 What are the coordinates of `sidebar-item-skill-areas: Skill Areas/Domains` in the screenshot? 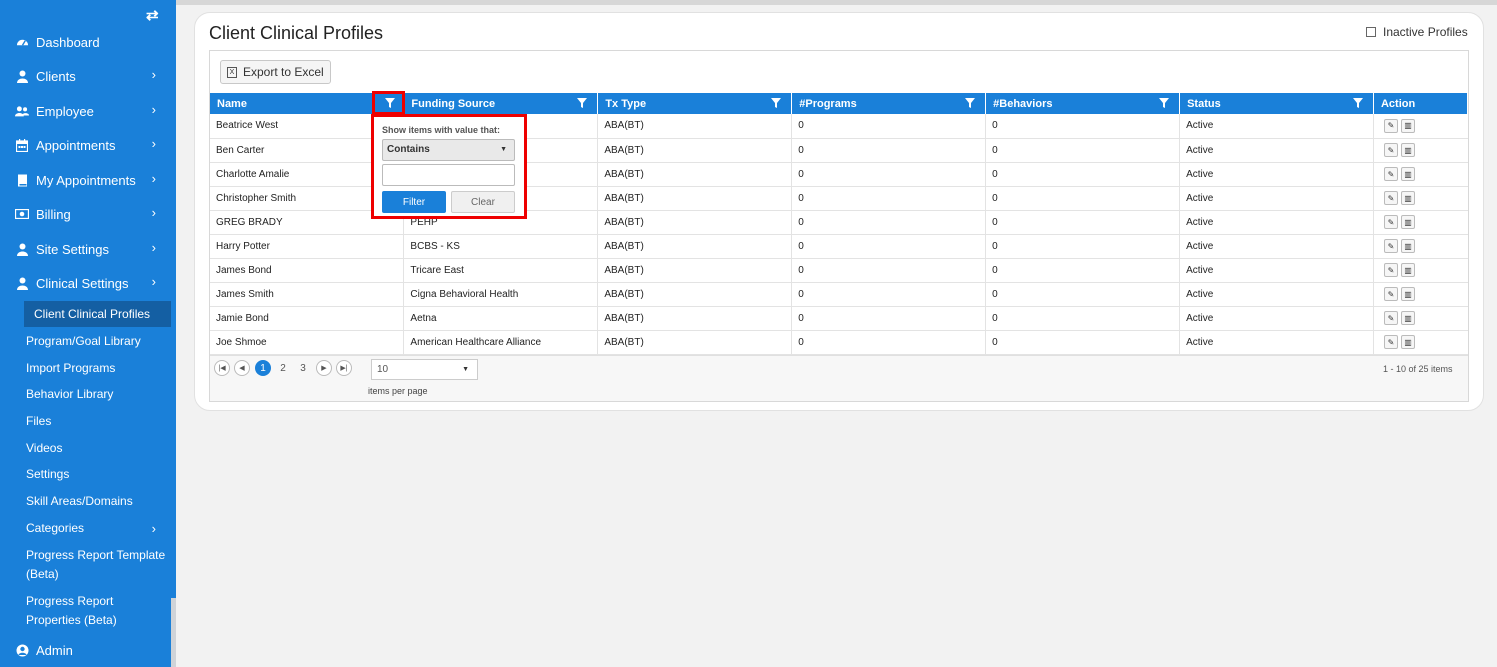 It's located at (85, 501).